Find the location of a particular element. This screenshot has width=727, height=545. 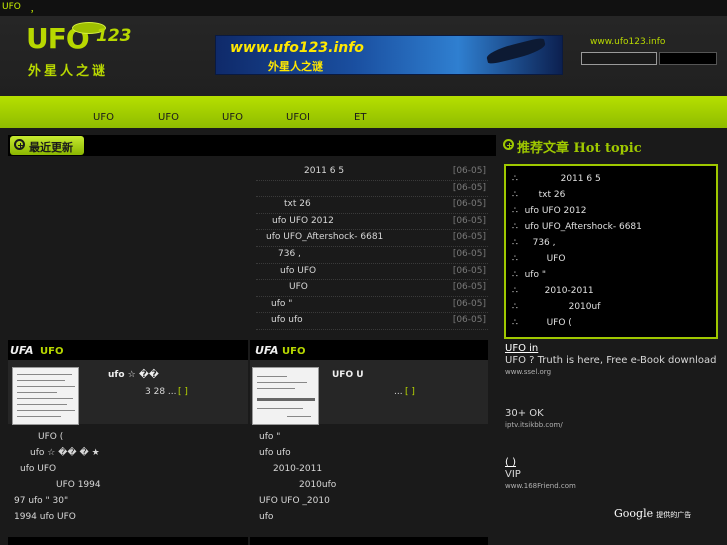

ad-title: ( ) is located at coordinates (612, 462).